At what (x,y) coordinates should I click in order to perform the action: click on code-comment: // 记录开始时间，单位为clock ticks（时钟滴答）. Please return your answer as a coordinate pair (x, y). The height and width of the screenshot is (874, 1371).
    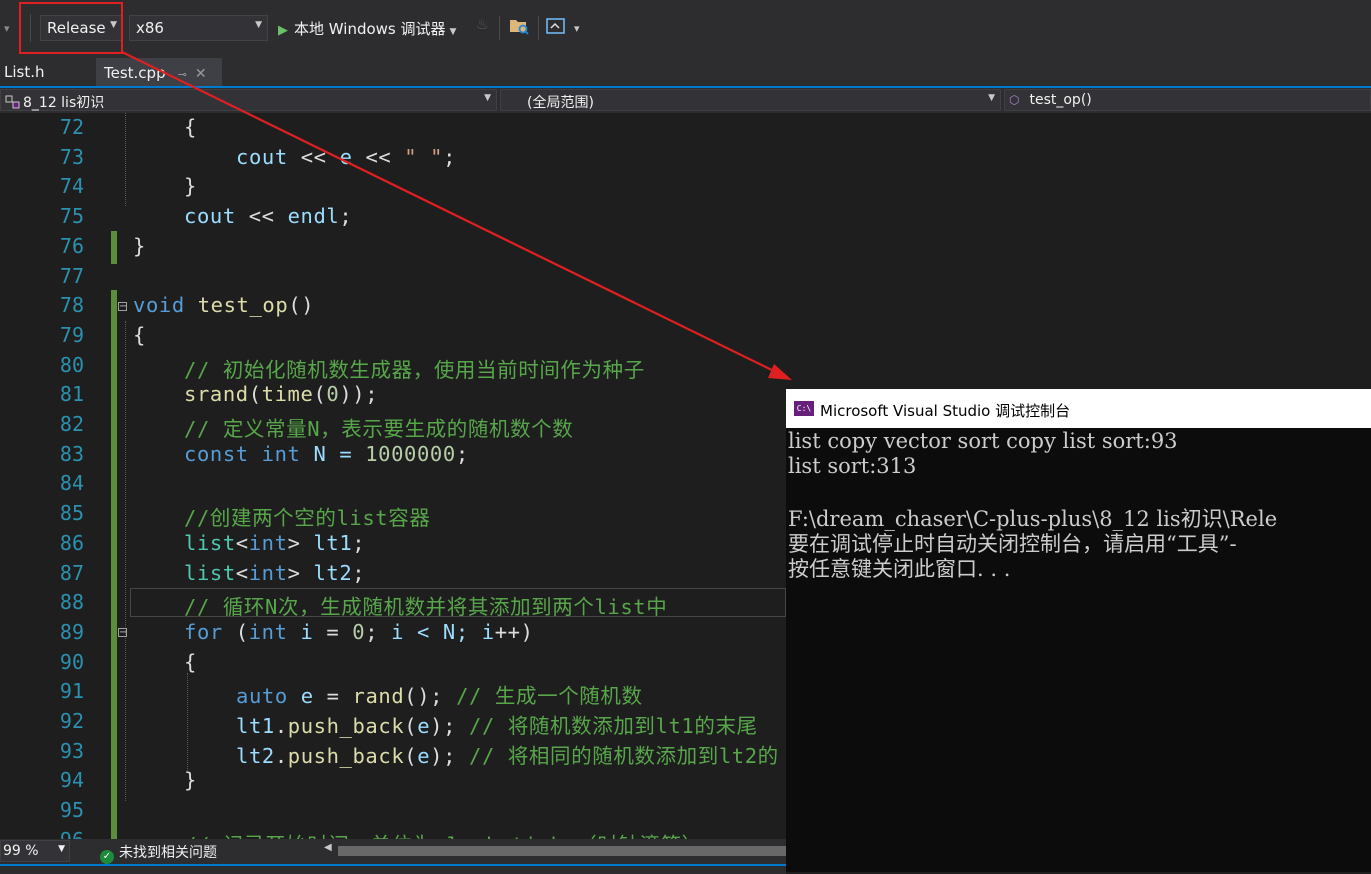
    Looking at the image, I should click on (443, 833).